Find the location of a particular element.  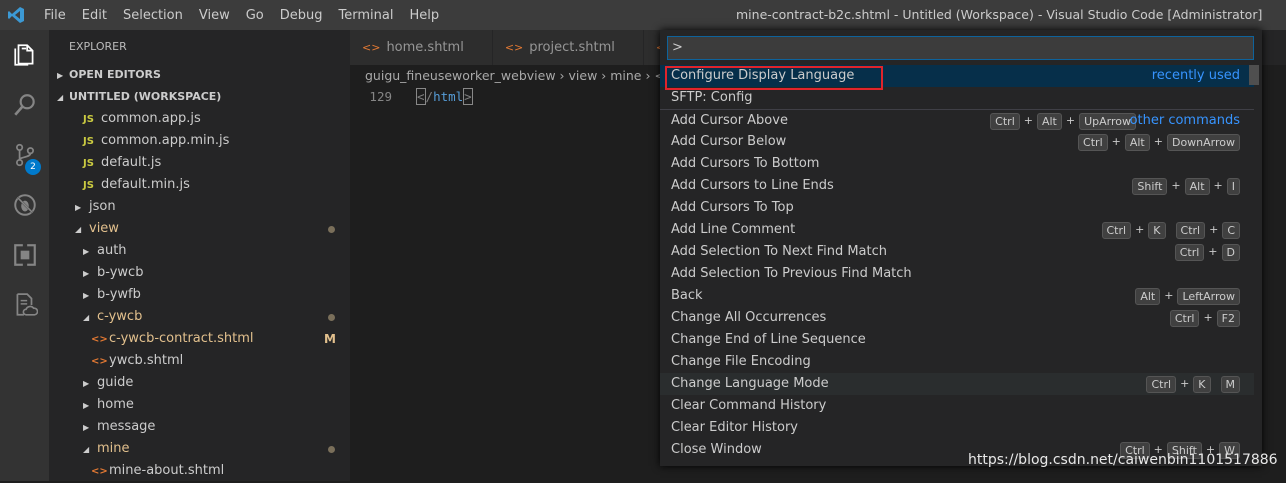

scm-badge: 2 is located at coordinates (33, 167).